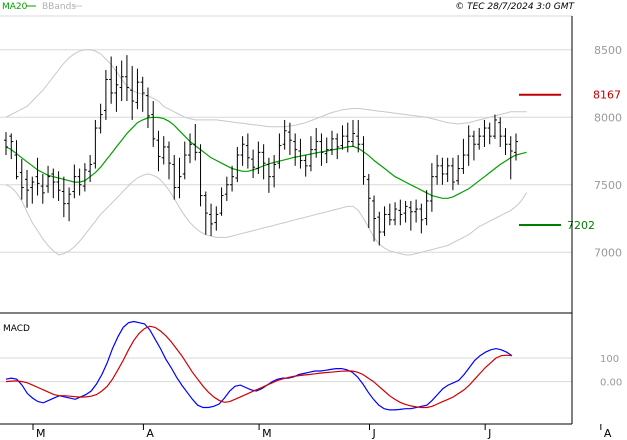  I want to click on macd-title: MACD, so click(16, 329).